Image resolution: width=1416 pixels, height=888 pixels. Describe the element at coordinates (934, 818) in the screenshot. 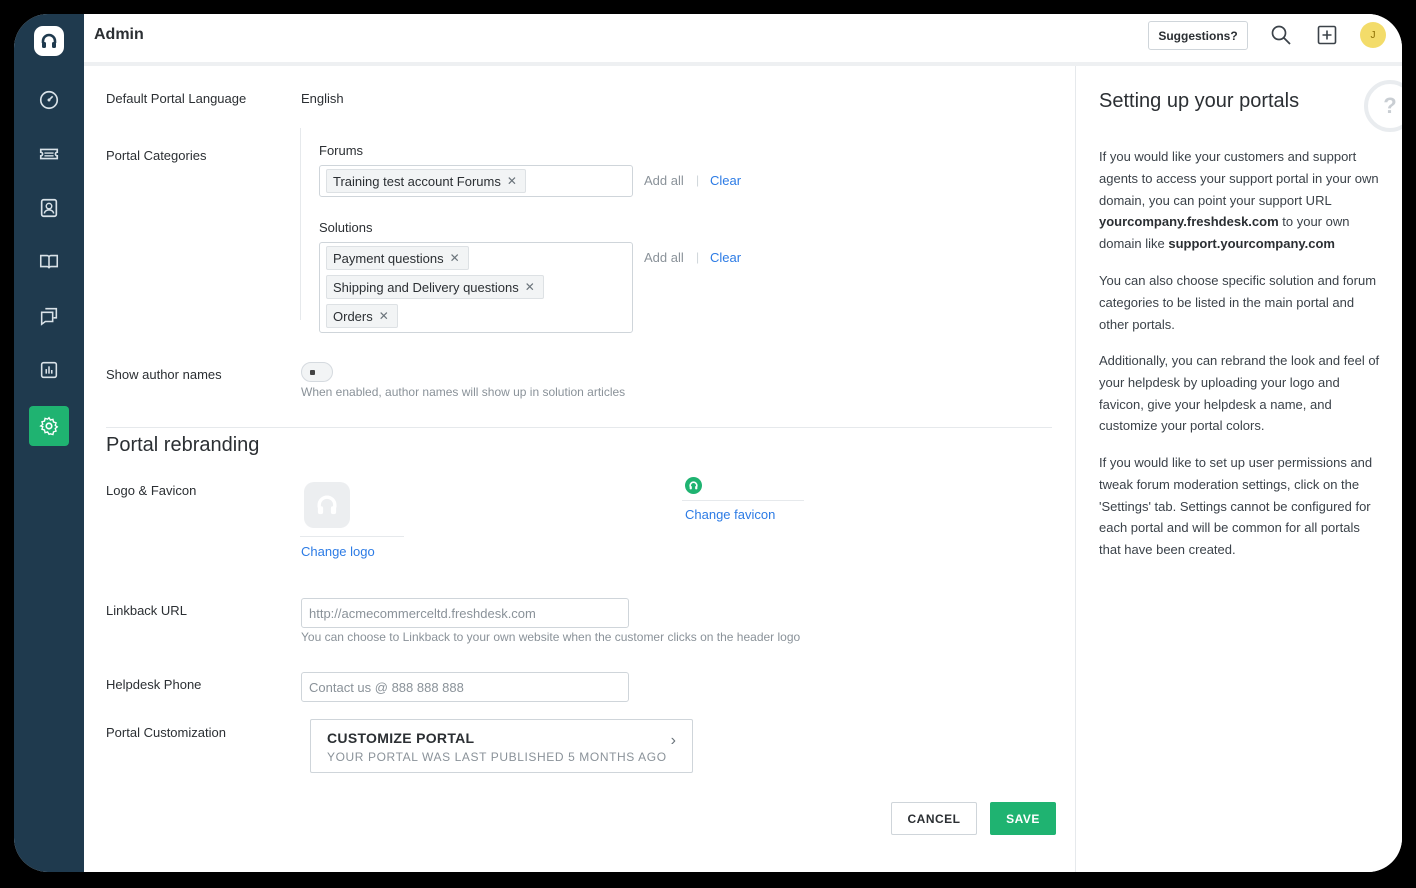

I see `cancel-button: CANCEL` at that location.